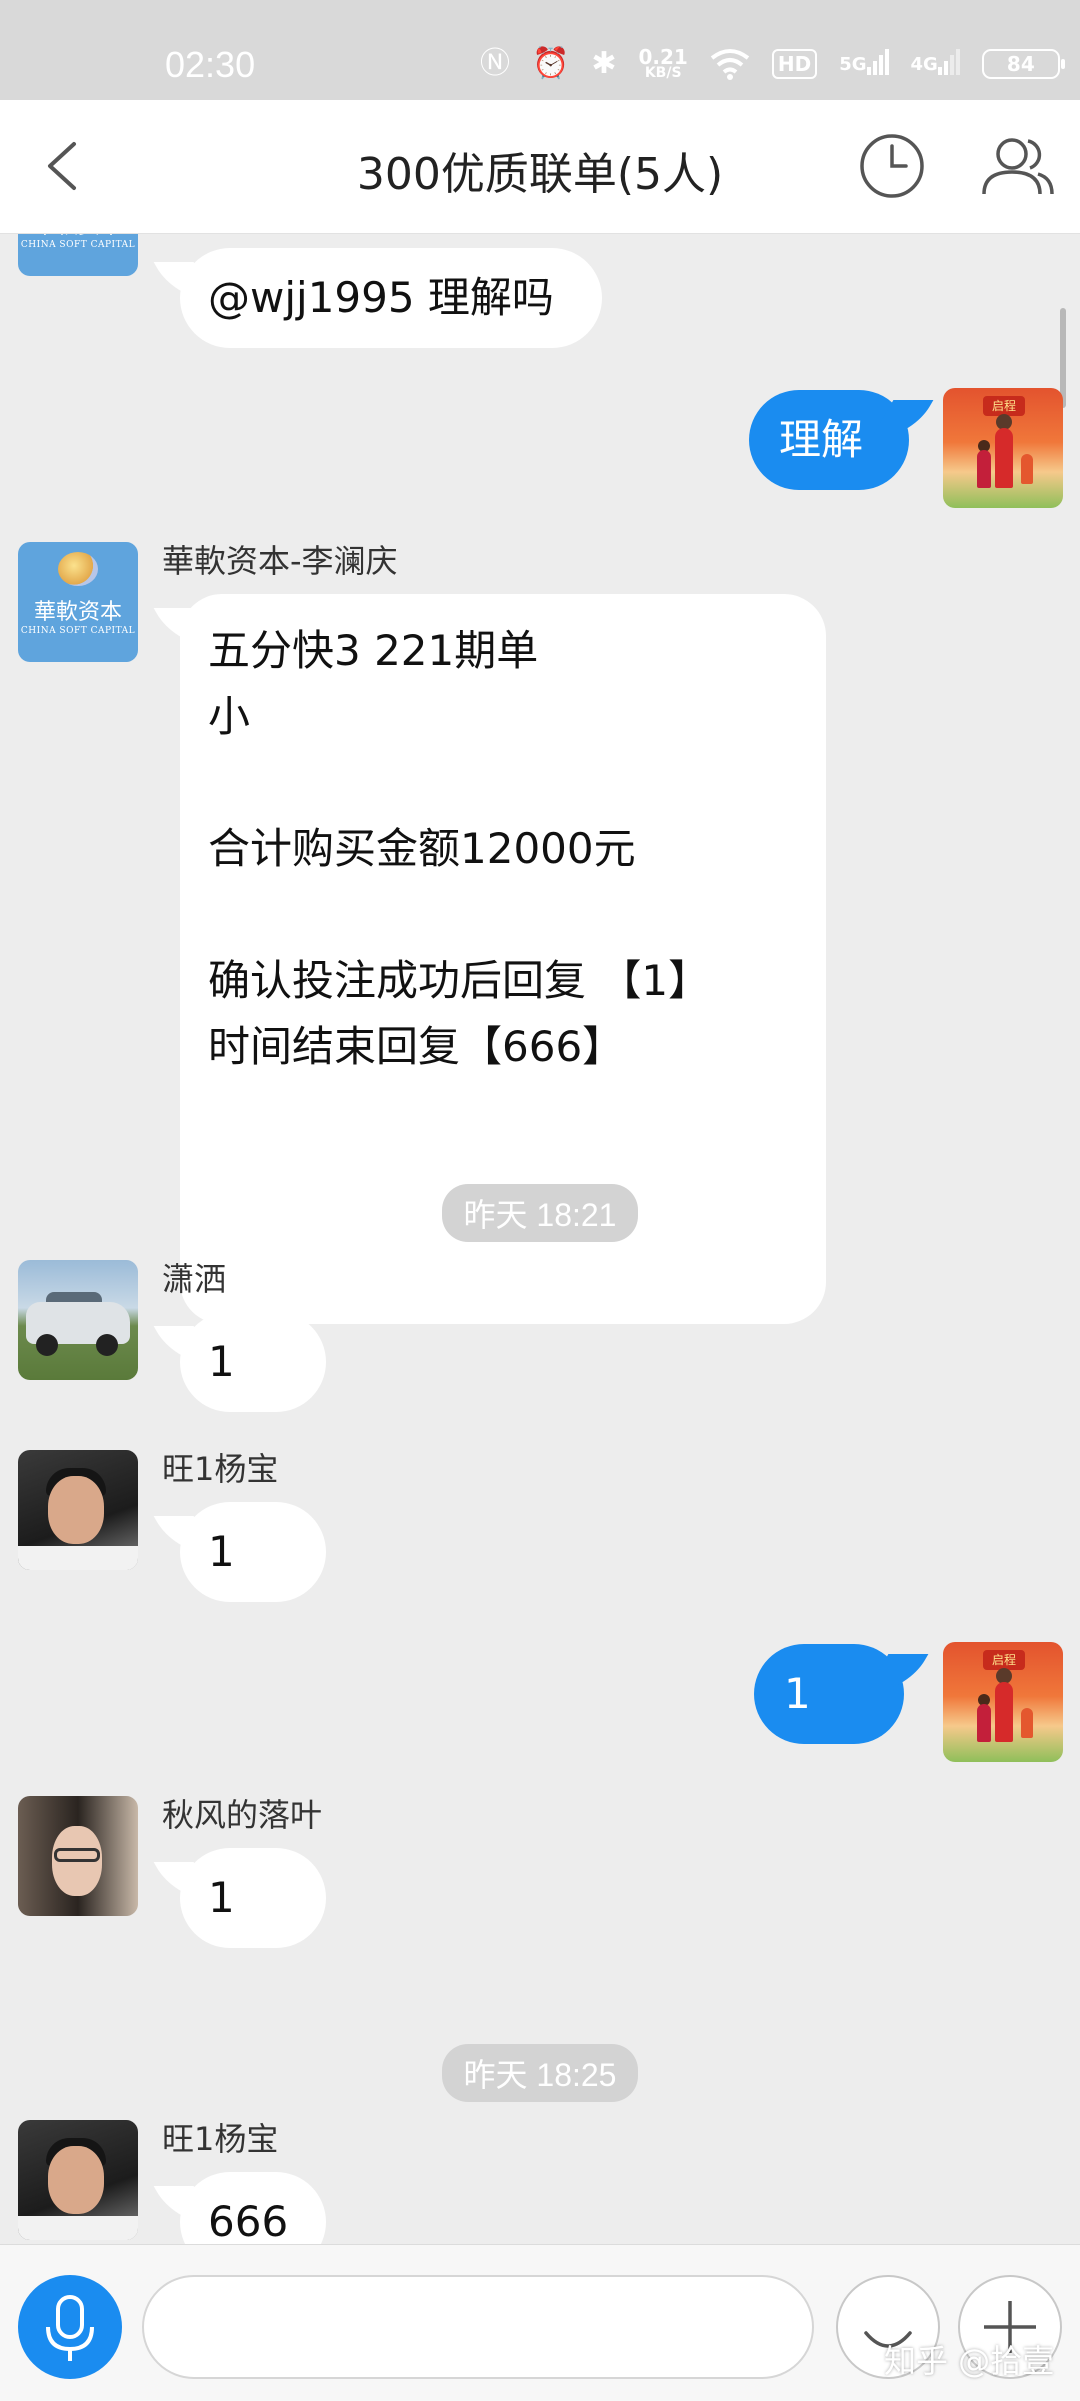 This screenshot has height=2401, width=1080. What do you see at coordinates (242, 1815) in the screenshot?
I see `sender-name: 秋风的落叶` at bounding box center [242, 1815].